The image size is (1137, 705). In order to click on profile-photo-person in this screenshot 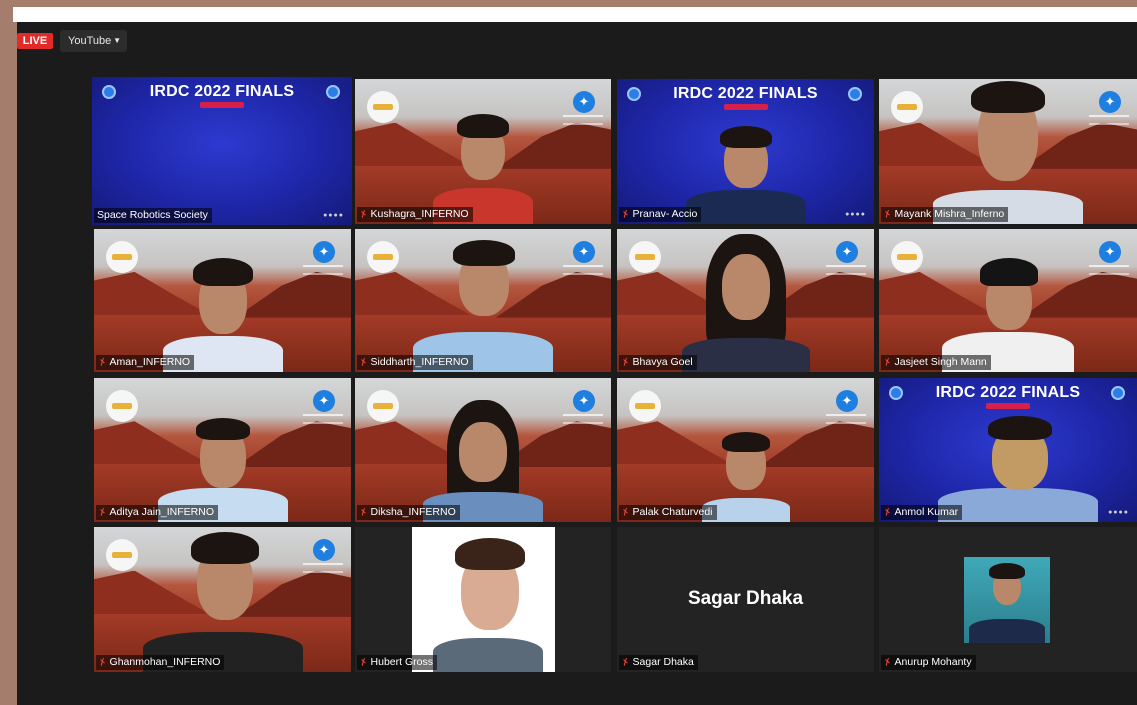, I will do `click(1007, 603)`.